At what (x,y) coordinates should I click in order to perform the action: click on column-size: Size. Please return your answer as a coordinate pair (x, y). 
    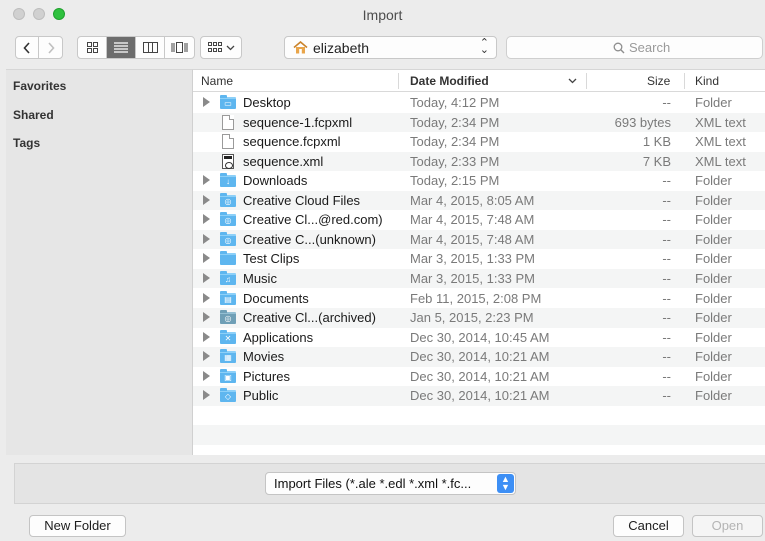
    Looking at the image, I should click on (658, 81).